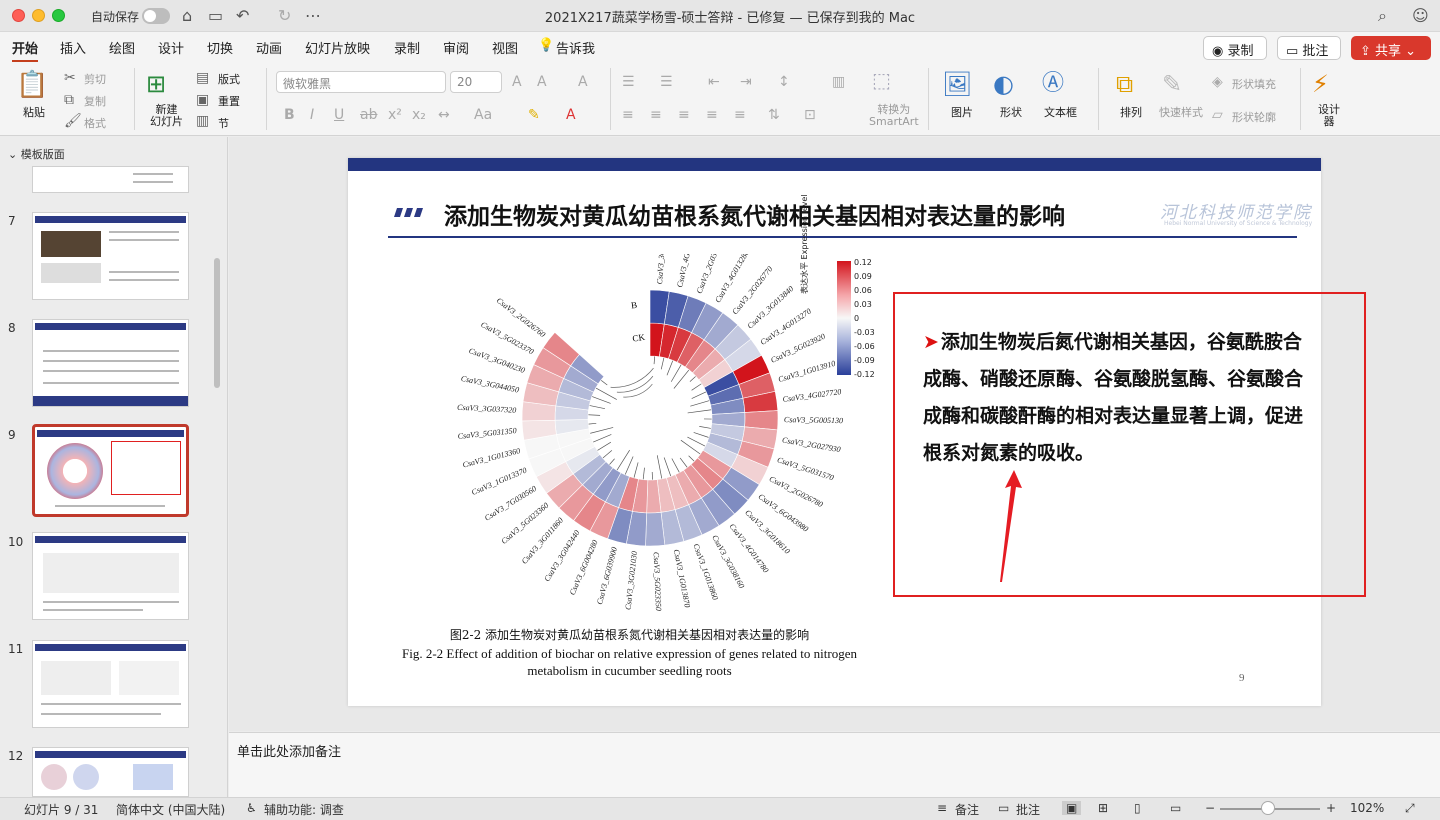 Image resolution: width=1440 pixels, height=820 pixels. Describe the element at coordinates (1124, 84) in the screenshot. I see `arrange-icon: ⧉` at that location.